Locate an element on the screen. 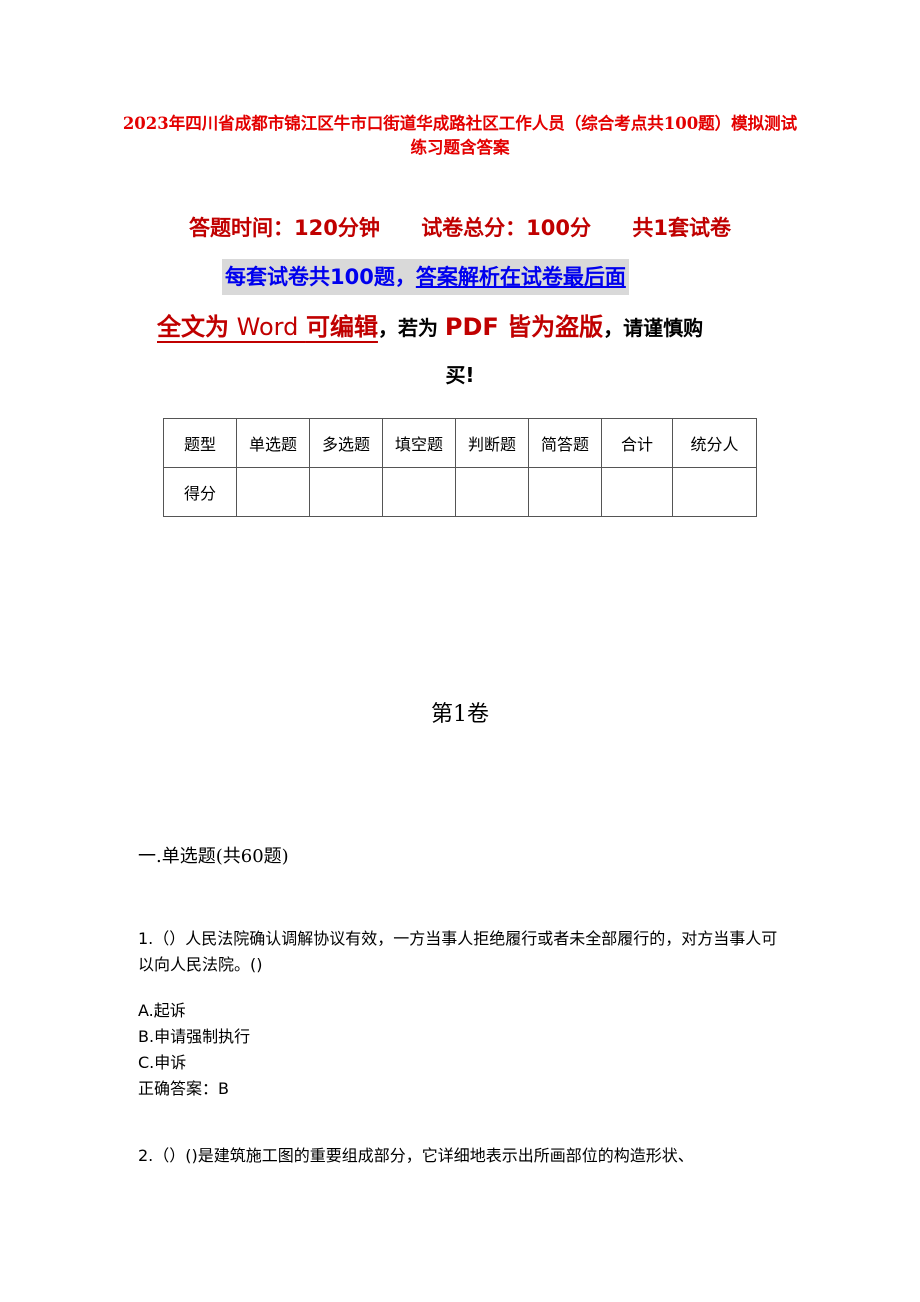 The width and height of the screenshot is (920, 1302). pdf-piracy-text: PDF 皆为盗版 is located at coordinates (524, 327).